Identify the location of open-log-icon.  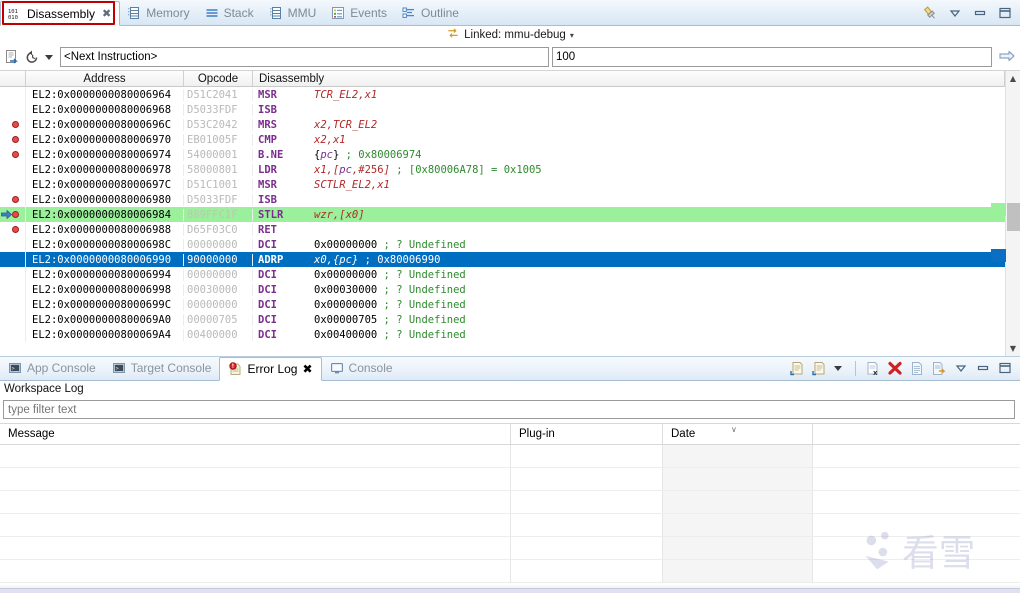
(916, 368).